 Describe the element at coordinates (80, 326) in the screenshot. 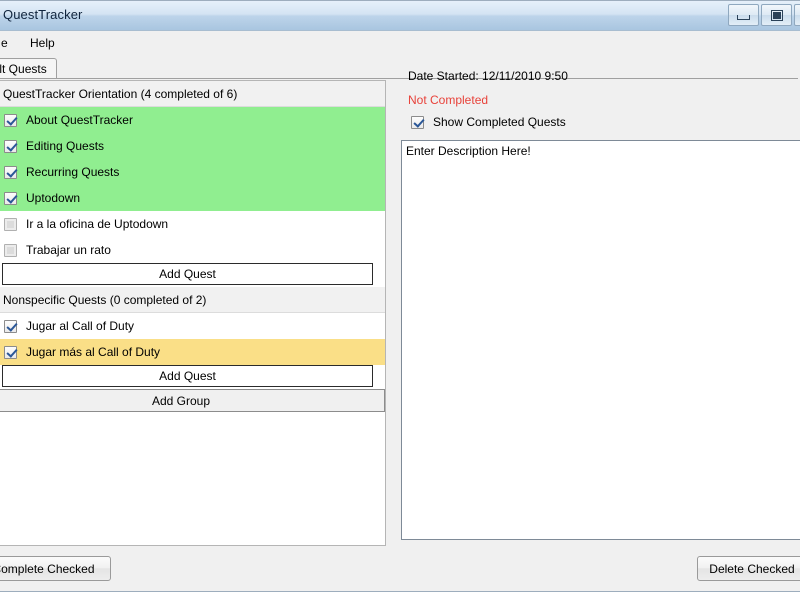

I see `quest-label: Jugar al Call of Duty` at that location.